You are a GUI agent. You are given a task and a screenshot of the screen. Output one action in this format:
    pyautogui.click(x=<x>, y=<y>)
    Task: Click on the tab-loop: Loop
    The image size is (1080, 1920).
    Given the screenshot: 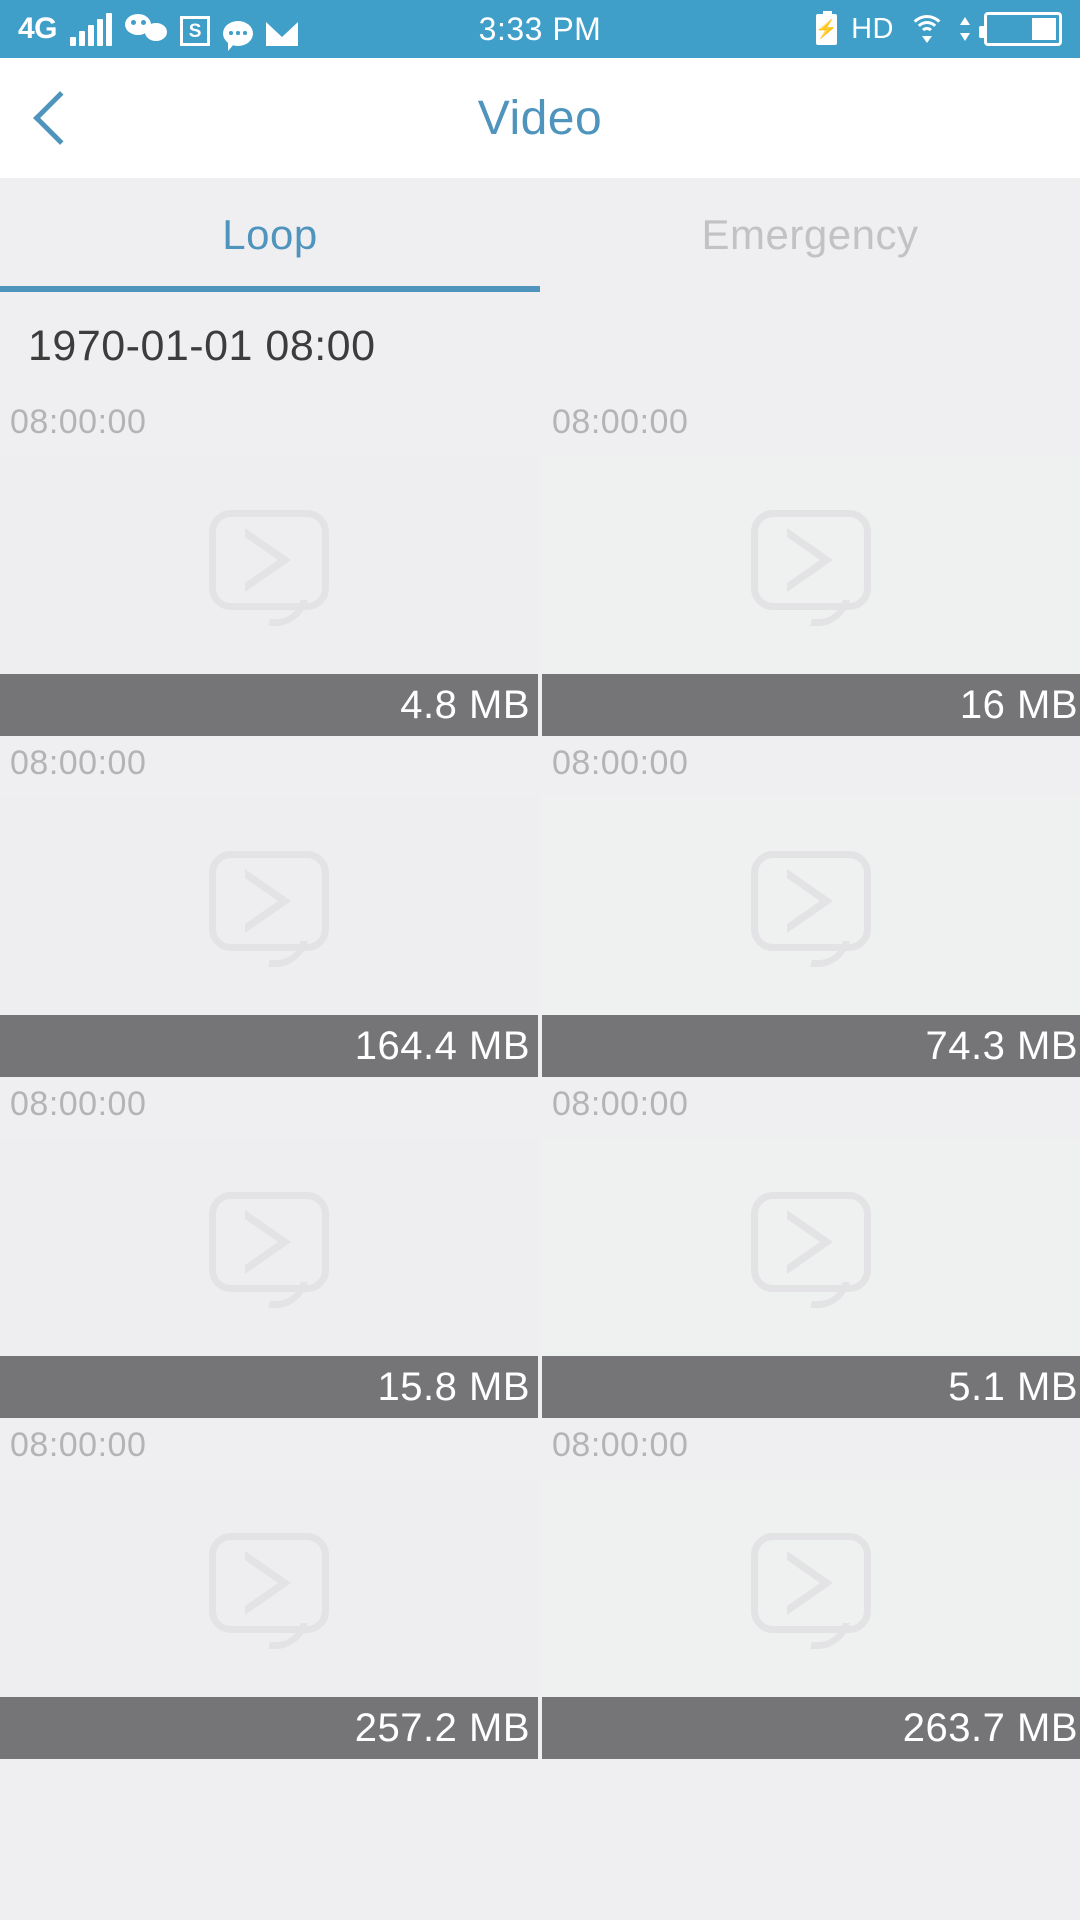 What is the action you would take?
    pyautogui.click(x=270, y=235)
    